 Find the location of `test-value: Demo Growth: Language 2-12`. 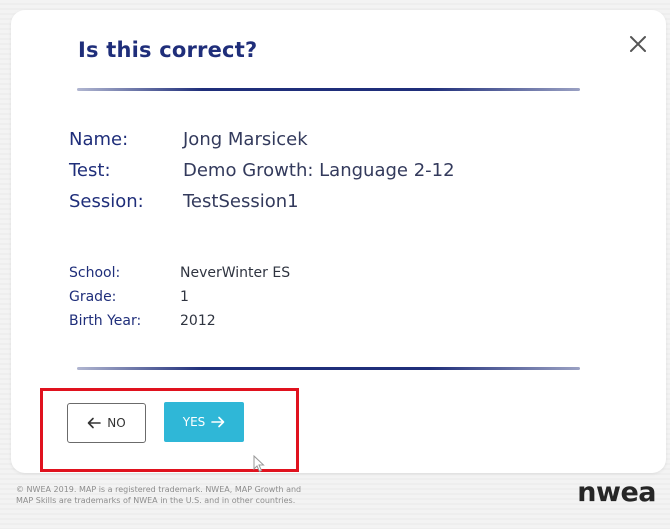

test-value: Demo Growth: Language 2-12 is located at coordinates (319, 170).